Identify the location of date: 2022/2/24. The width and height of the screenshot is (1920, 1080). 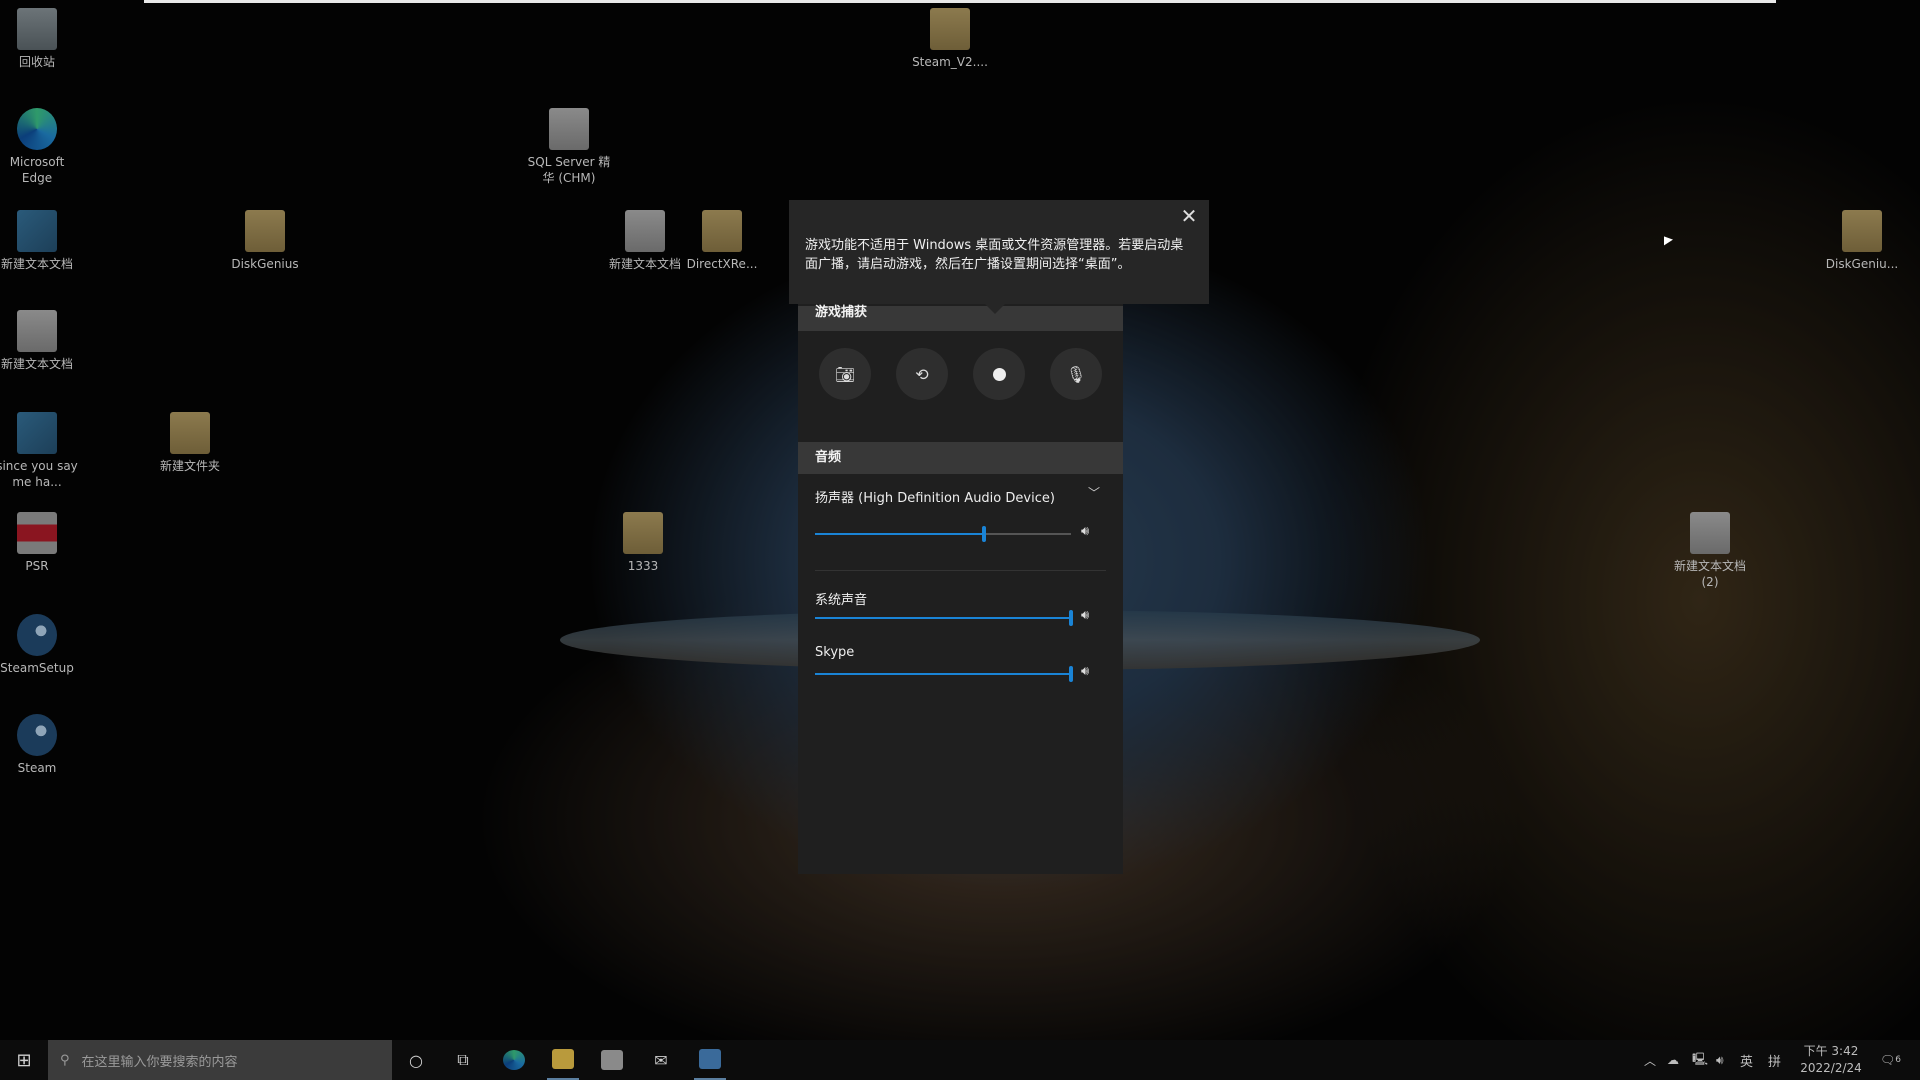
(1831, 1068).